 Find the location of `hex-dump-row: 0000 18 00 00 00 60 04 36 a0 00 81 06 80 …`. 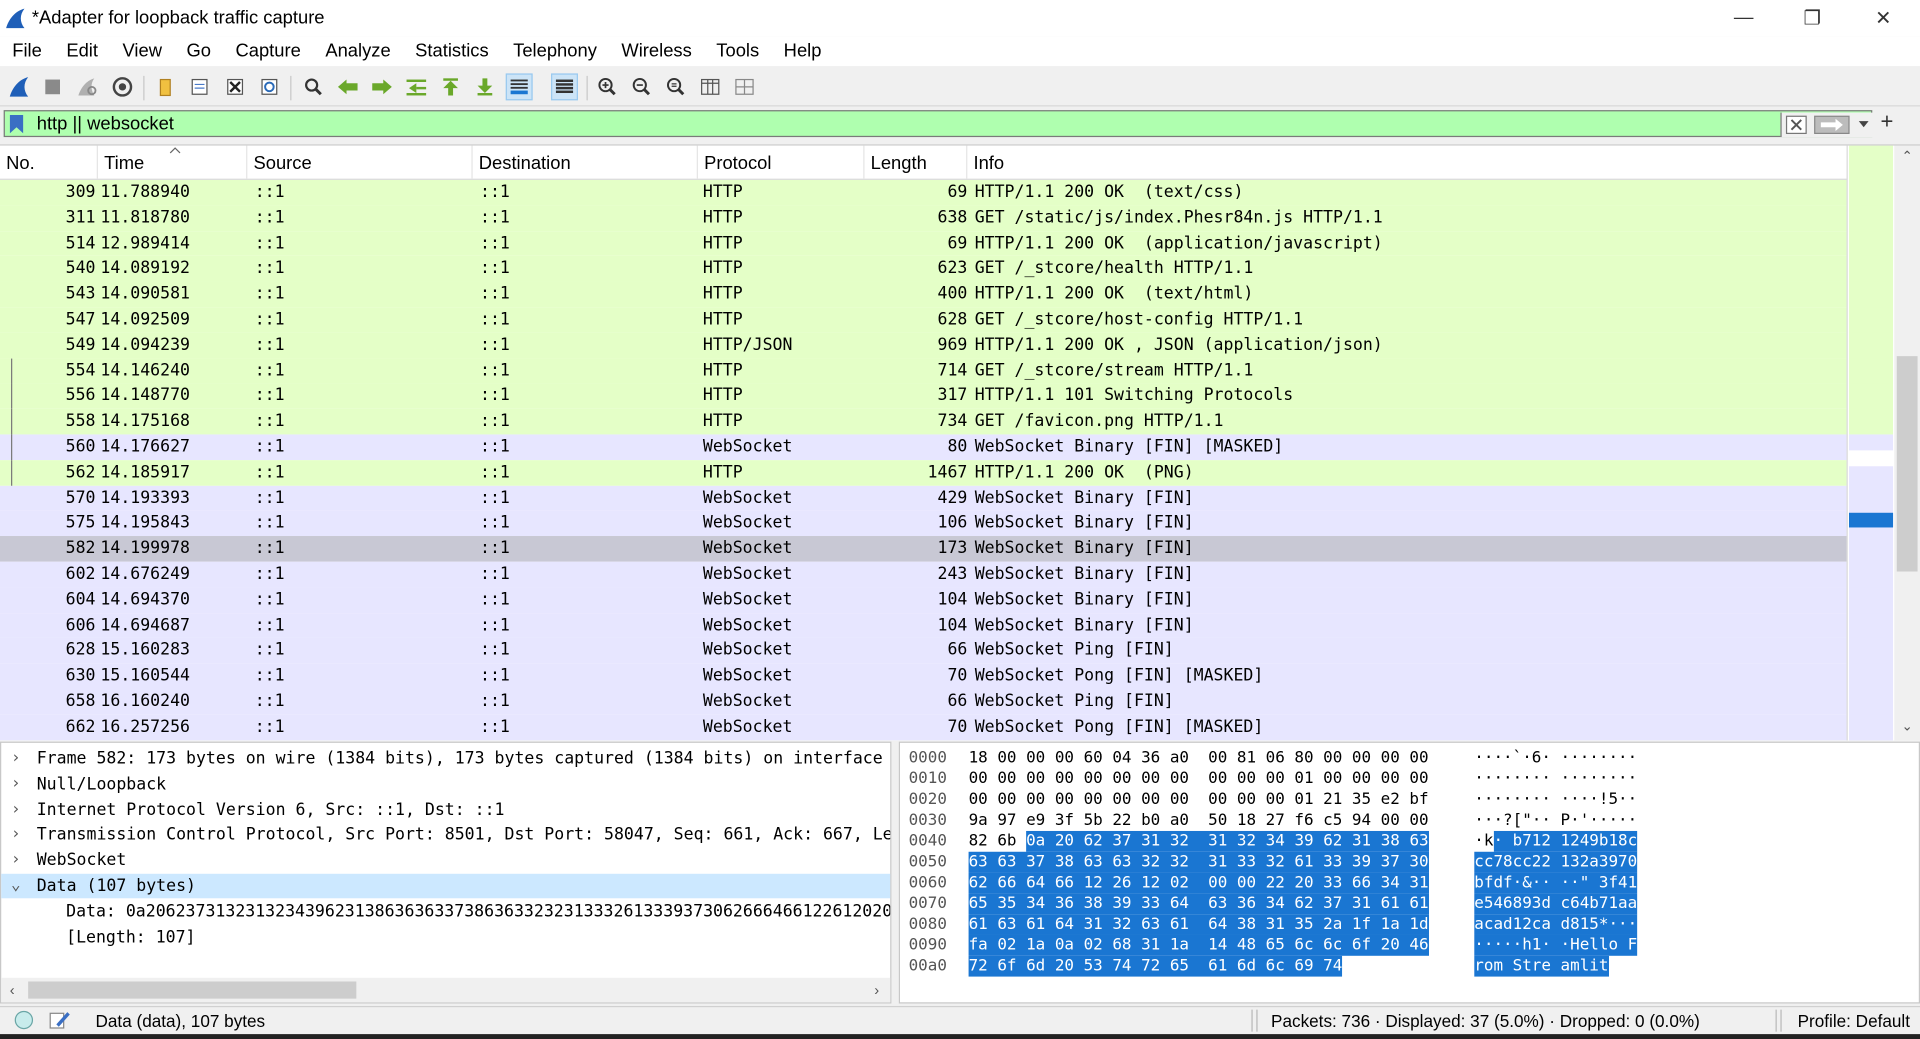

hex-dump-row: 0000 18 00 00 00 60 04 36 a0 00 81 06 80 … is located at coordinates (1409, 758).